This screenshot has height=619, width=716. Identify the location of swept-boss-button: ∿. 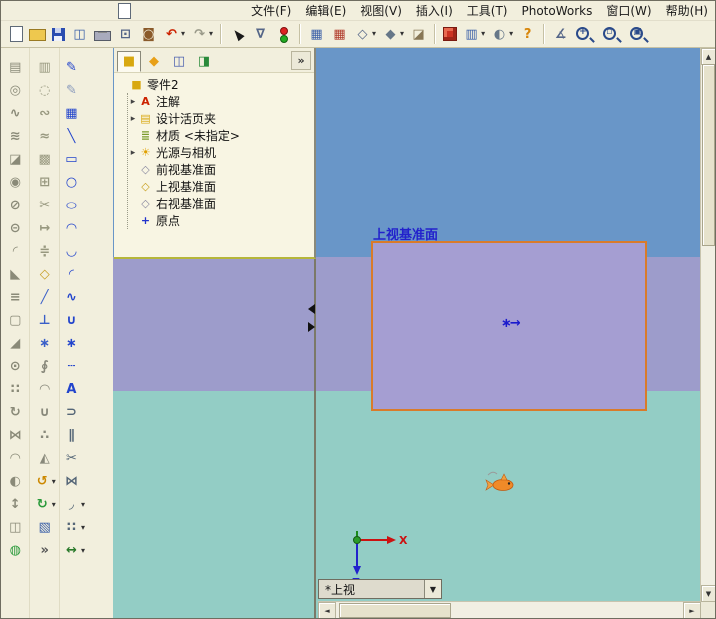
(15, 113).